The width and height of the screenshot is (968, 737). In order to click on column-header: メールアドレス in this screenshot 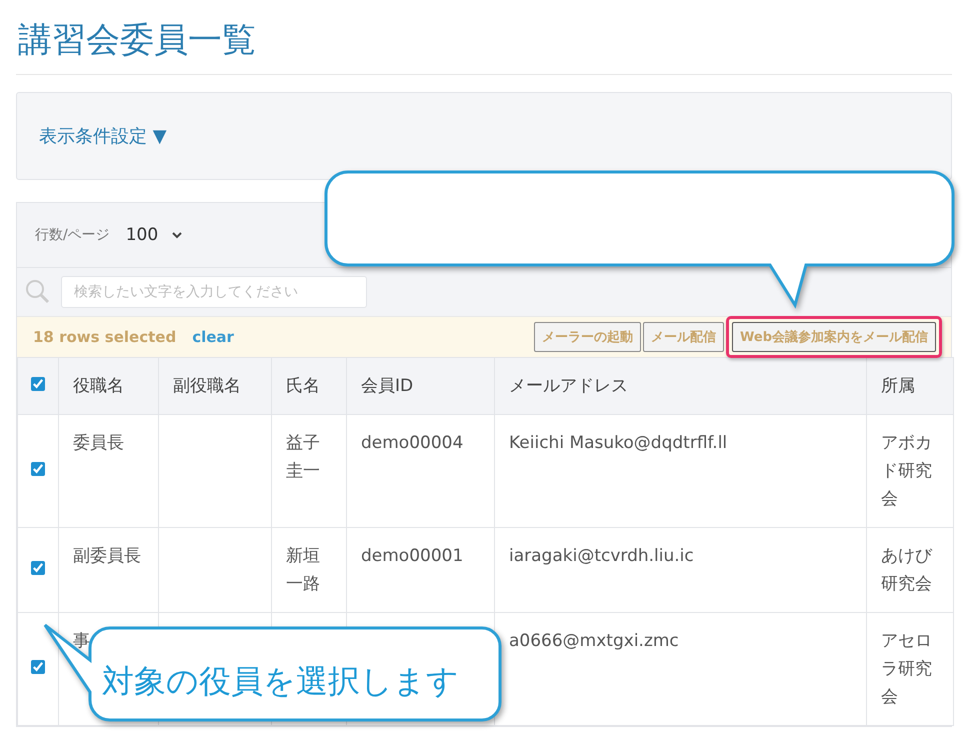, I will do `click(680, 386)`.